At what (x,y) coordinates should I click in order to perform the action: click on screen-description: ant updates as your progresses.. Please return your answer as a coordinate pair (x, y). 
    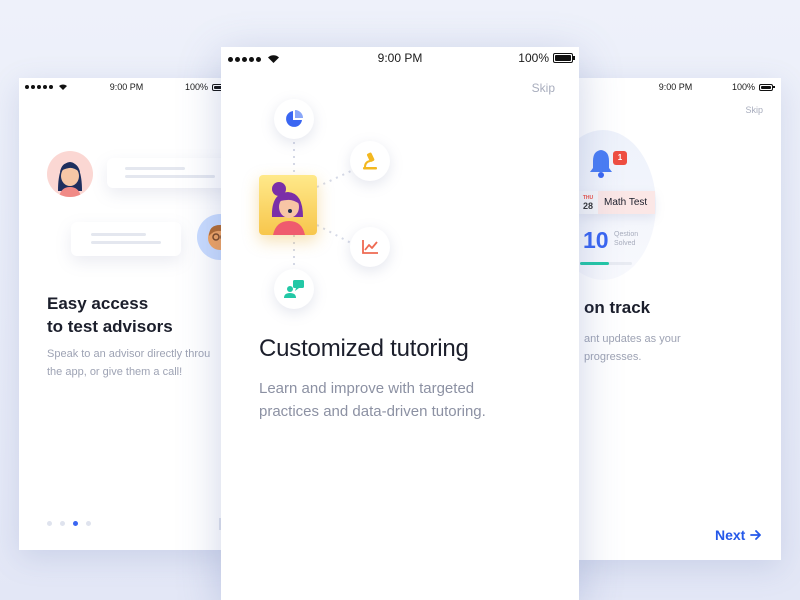
    Looking at the image, I should click on (632, 348).